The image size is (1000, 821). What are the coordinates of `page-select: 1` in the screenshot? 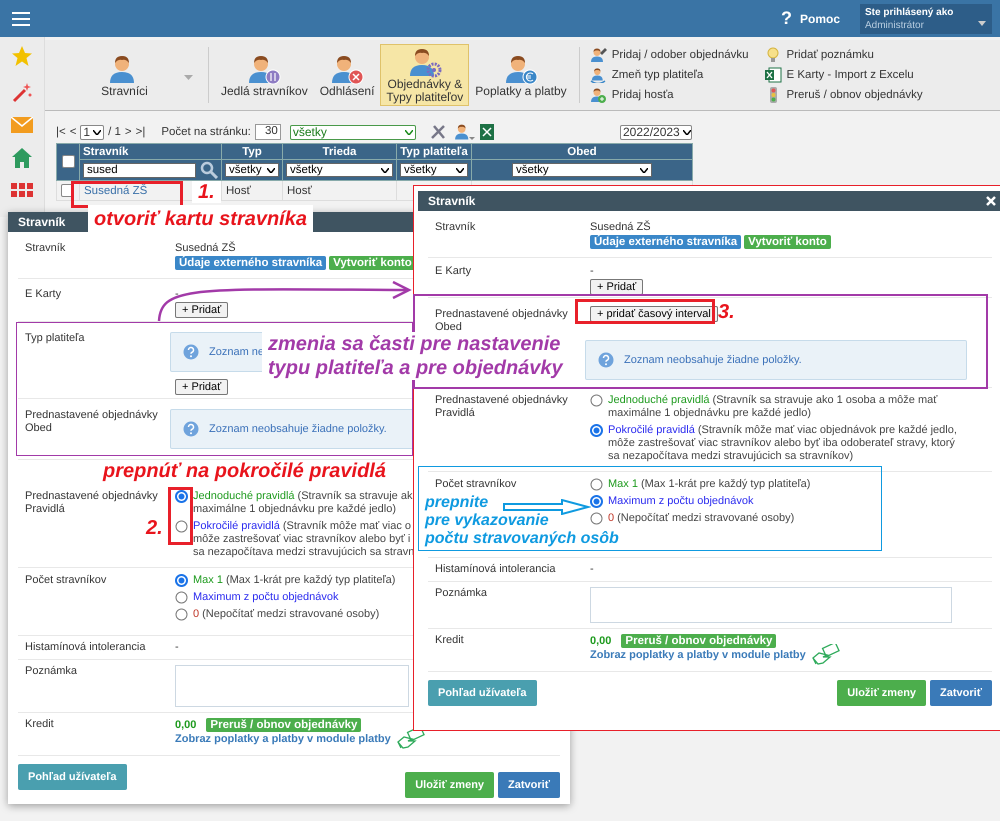 It's located at (92, 132).